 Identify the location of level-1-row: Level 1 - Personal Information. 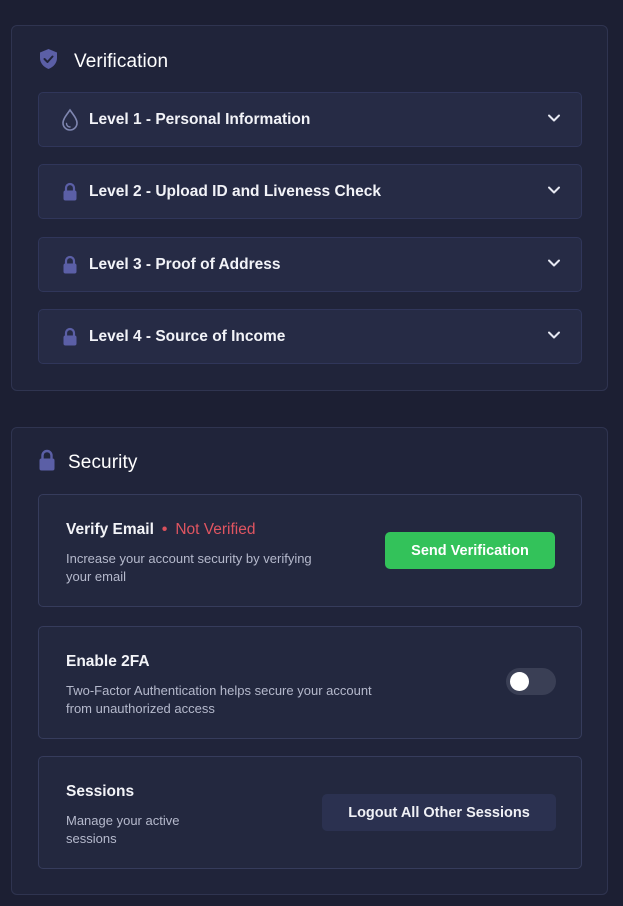
(310, 119).